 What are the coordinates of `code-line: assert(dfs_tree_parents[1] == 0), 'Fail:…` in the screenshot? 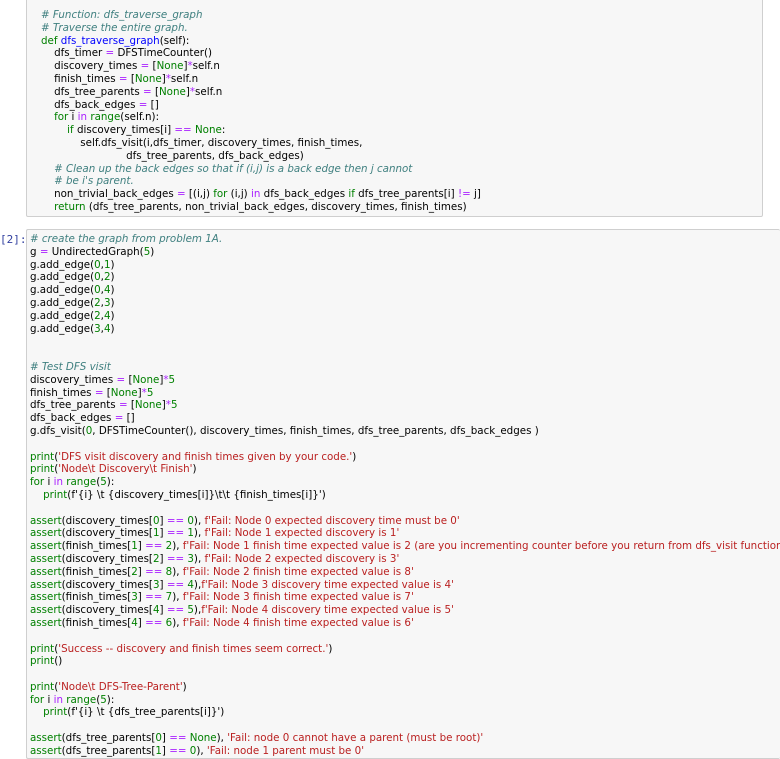 It's located at (405, 751).